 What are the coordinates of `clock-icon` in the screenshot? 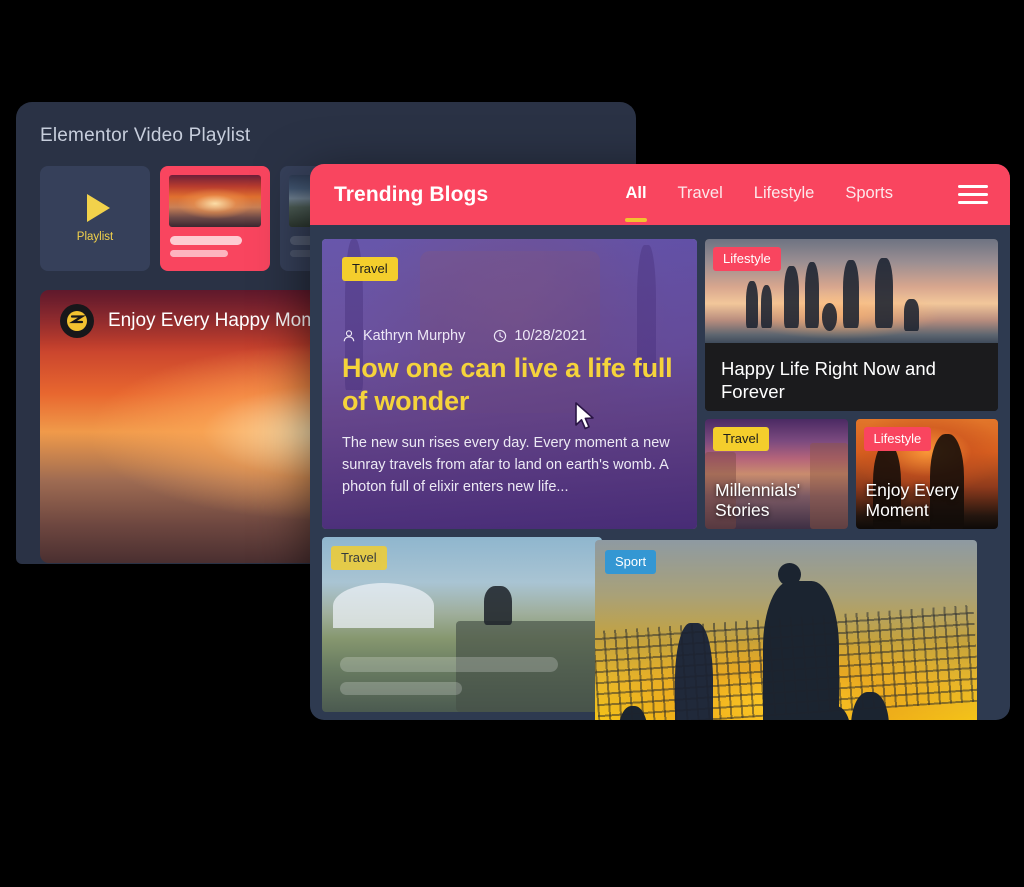 It's located at (500, 336).